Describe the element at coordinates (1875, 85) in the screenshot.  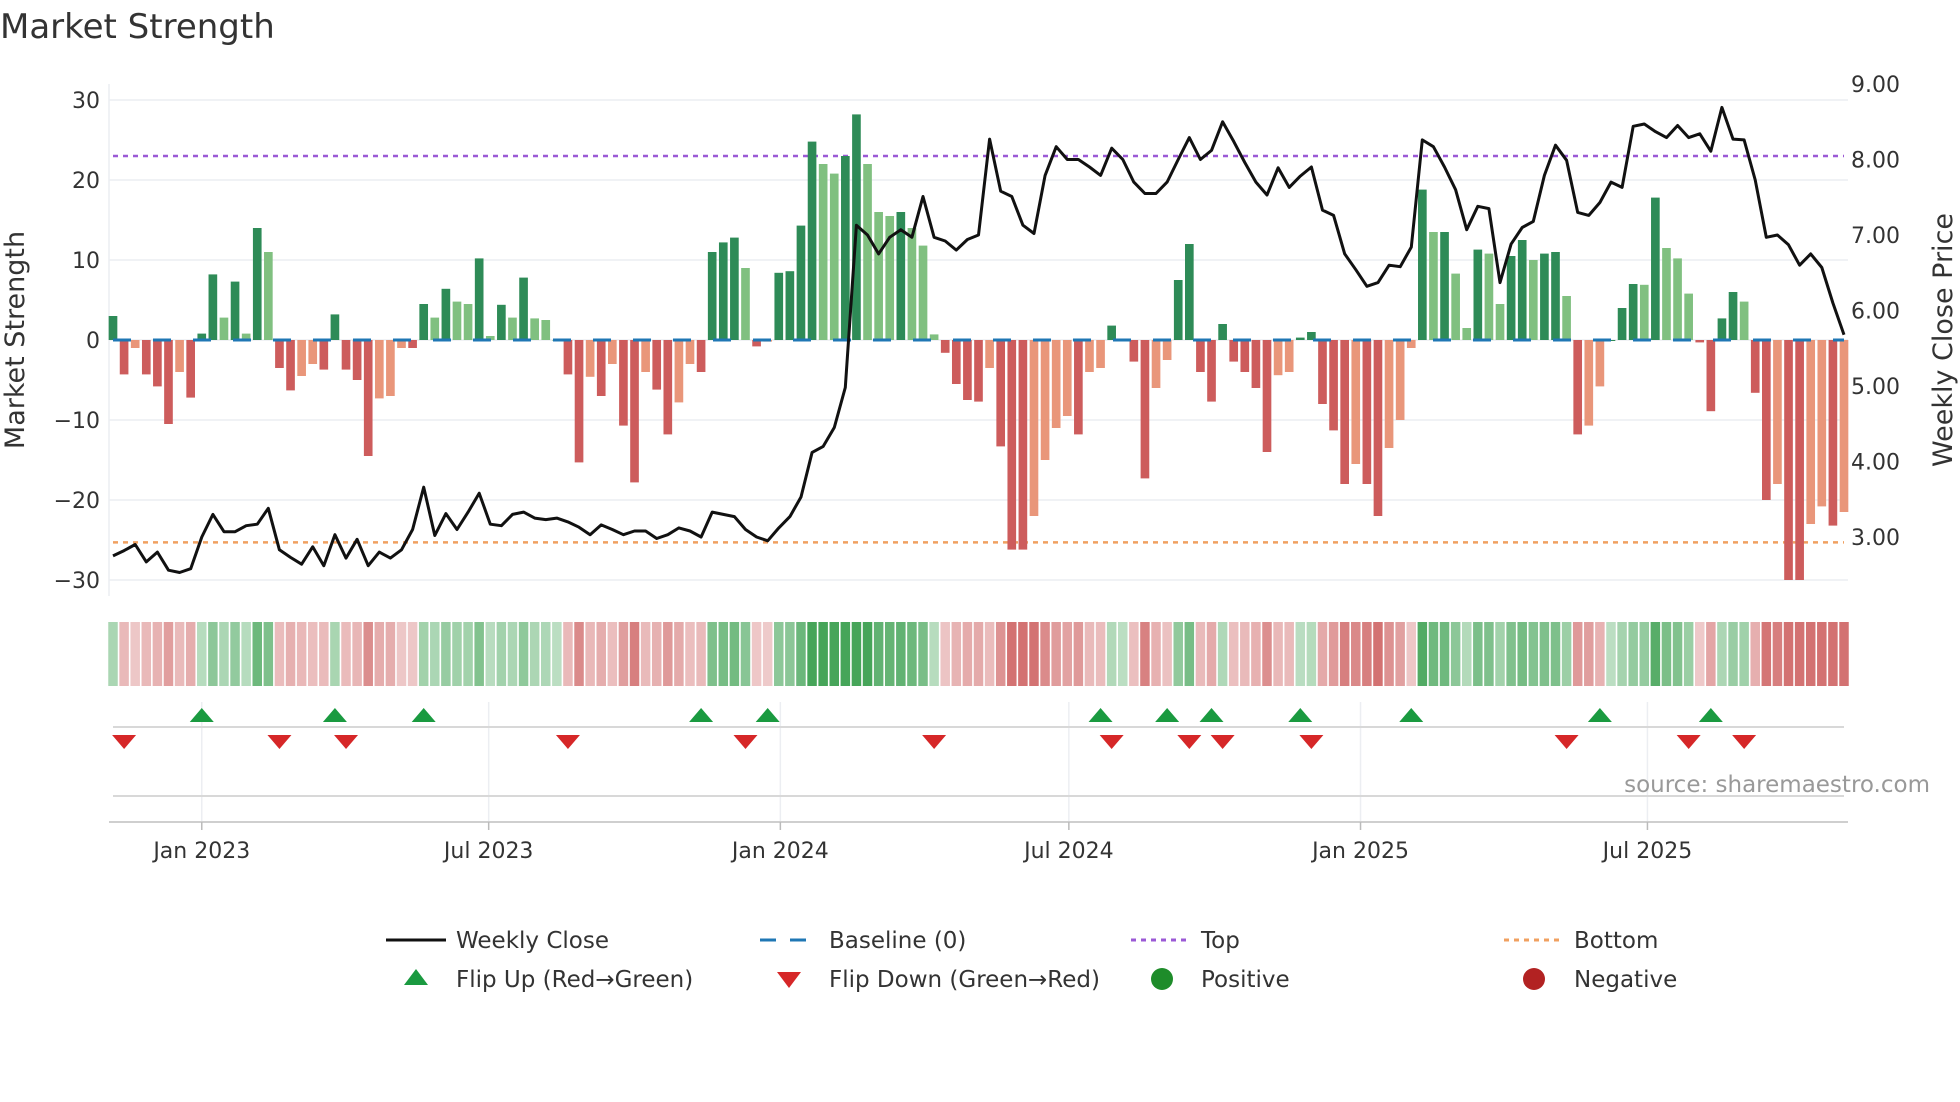
I see `y2-tick-label: 9.00` at that location.